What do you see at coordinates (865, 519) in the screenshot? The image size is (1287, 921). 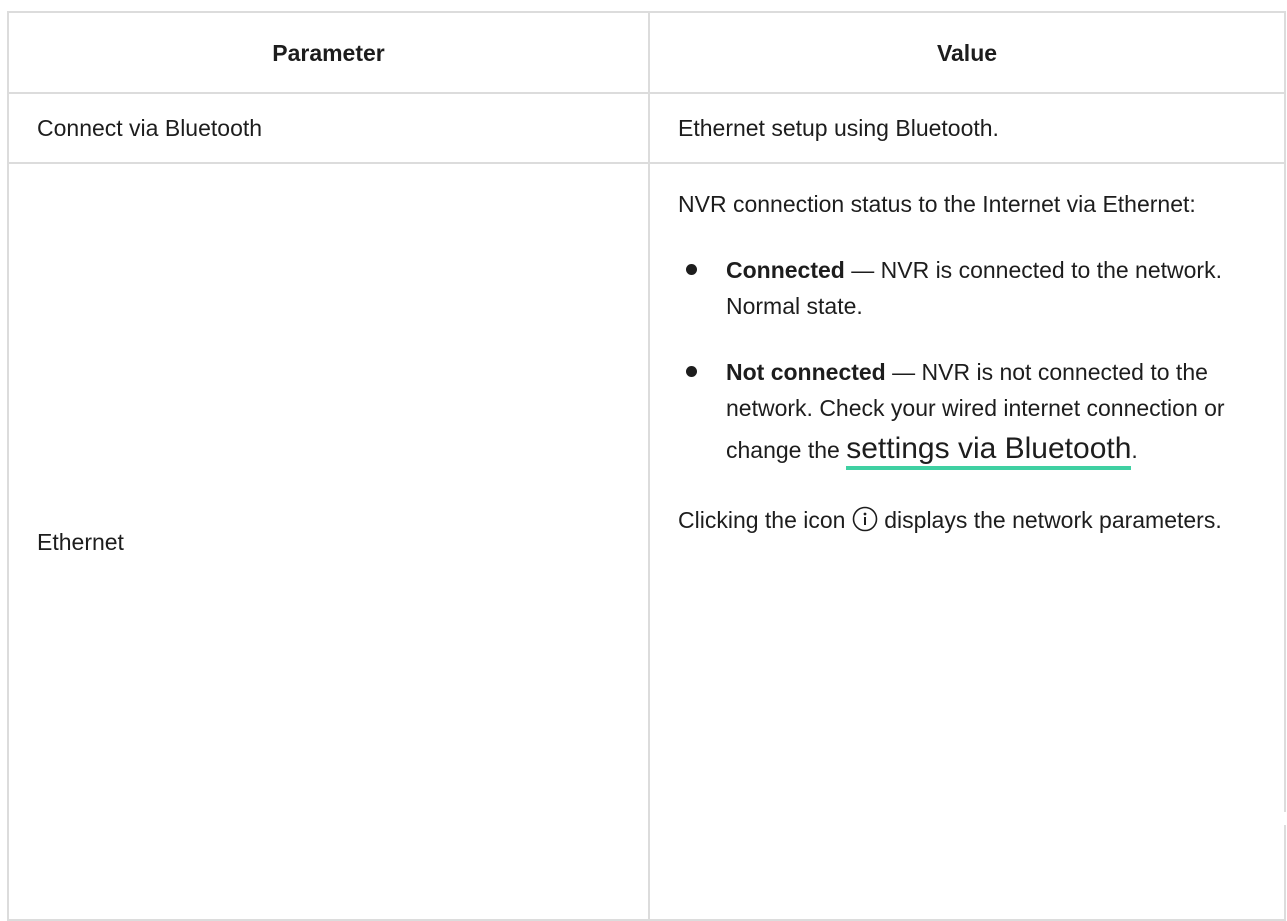 I see `info-icon` at bounding box center [865, 519].